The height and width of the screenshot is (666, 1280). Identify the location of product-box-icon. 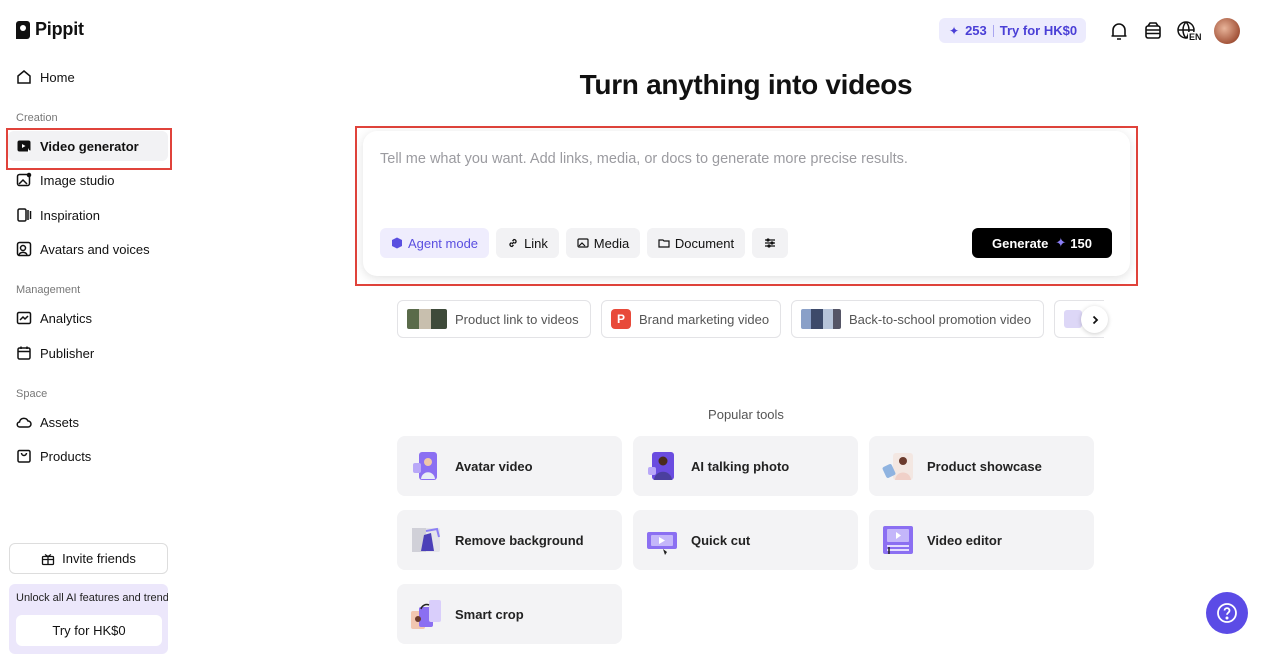
(24, 456).